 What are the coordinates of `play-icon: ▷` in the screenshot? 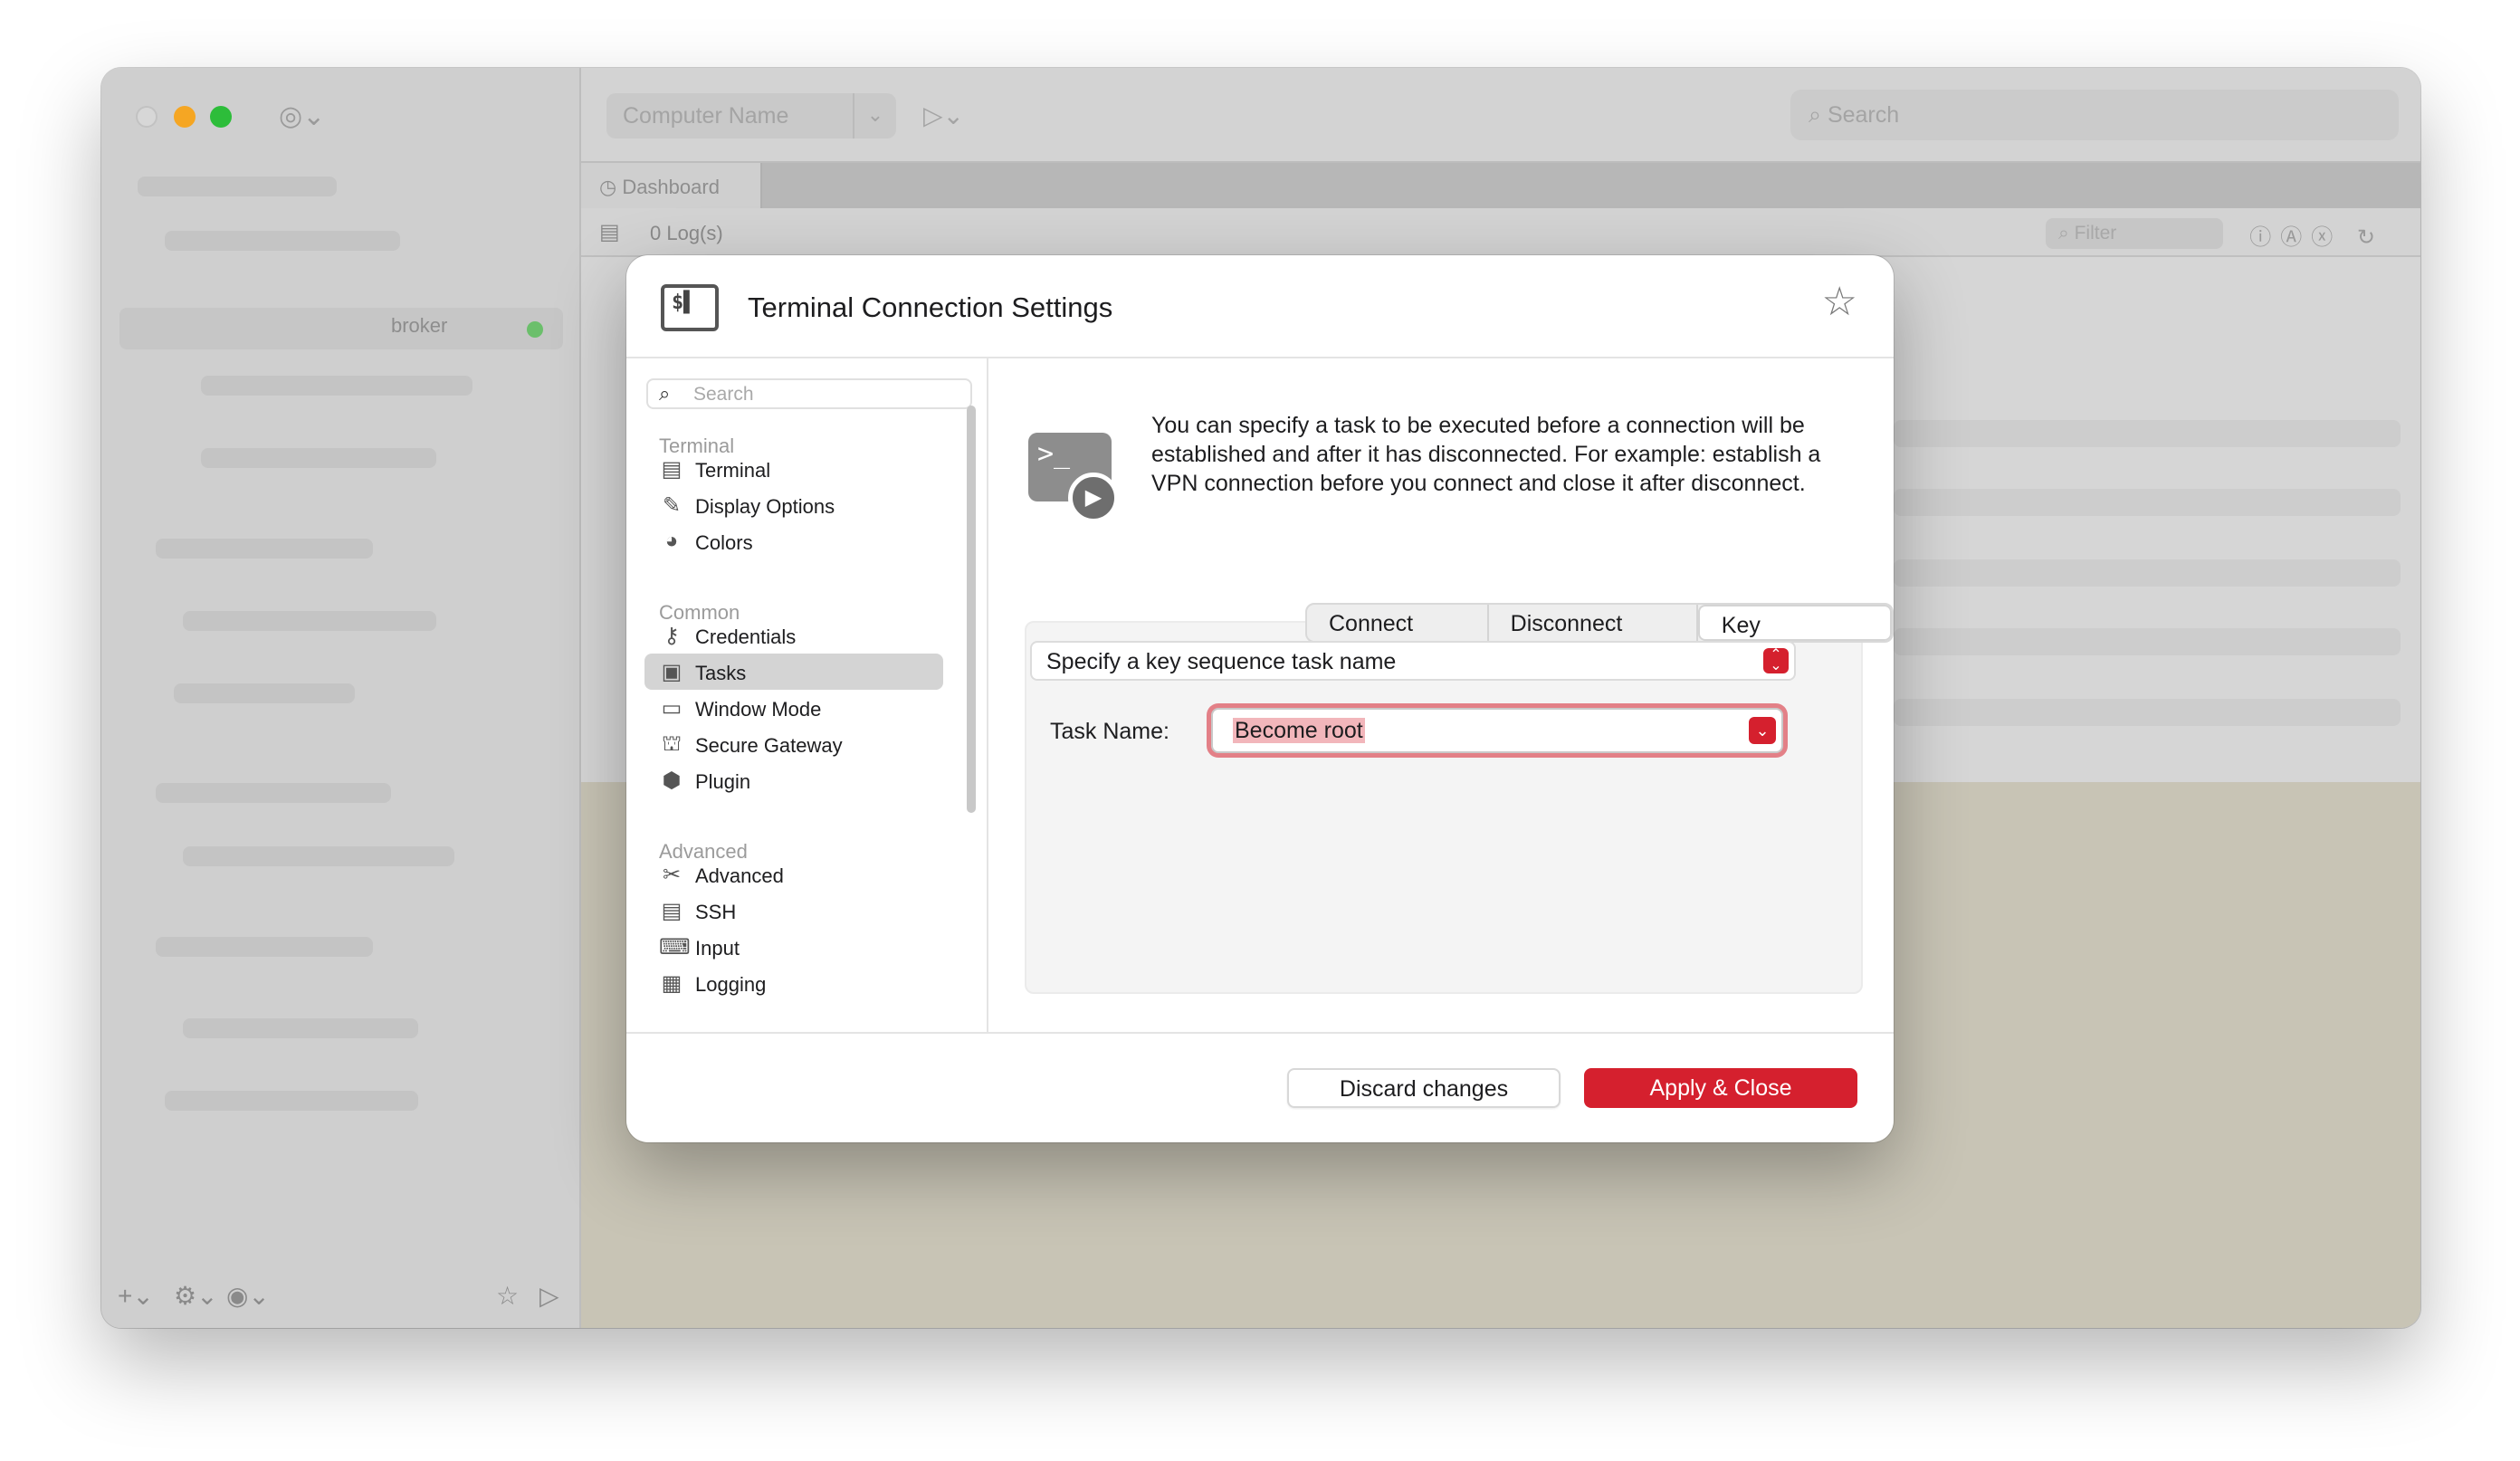 It's located at (549, 1296).